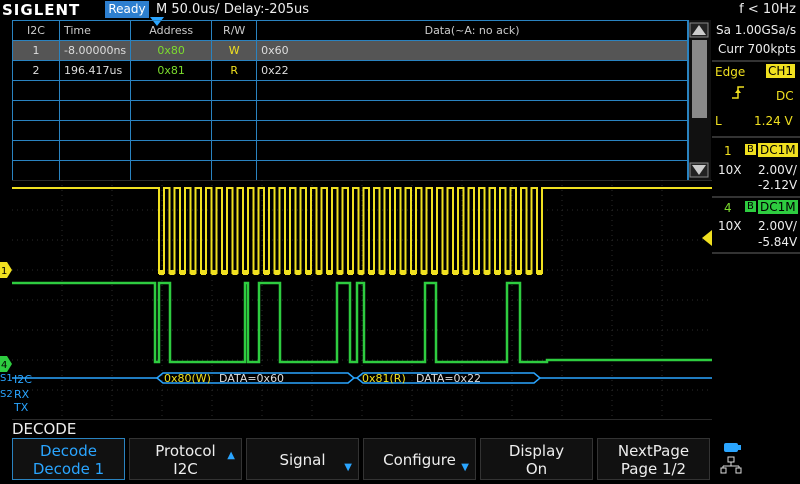  What do you see at coordinates (171, 70) in the screenshot?
I see `row-address: 0x81` at bounding box center [171, 70].